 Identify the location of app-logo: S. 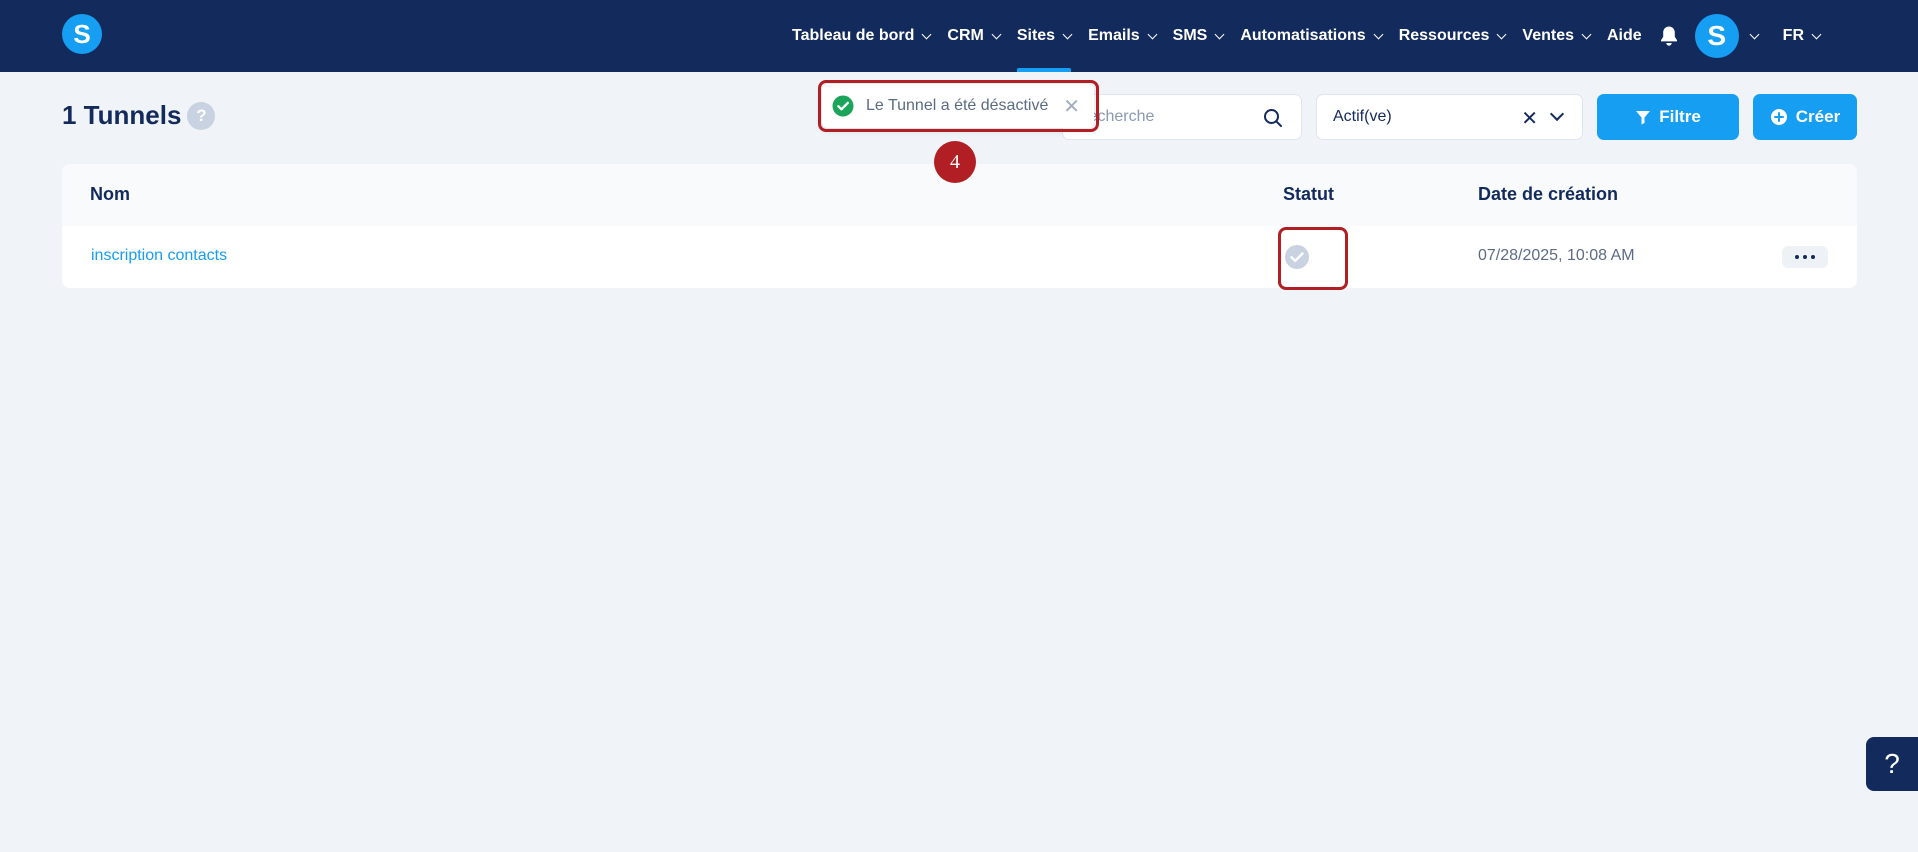
(82, 34).